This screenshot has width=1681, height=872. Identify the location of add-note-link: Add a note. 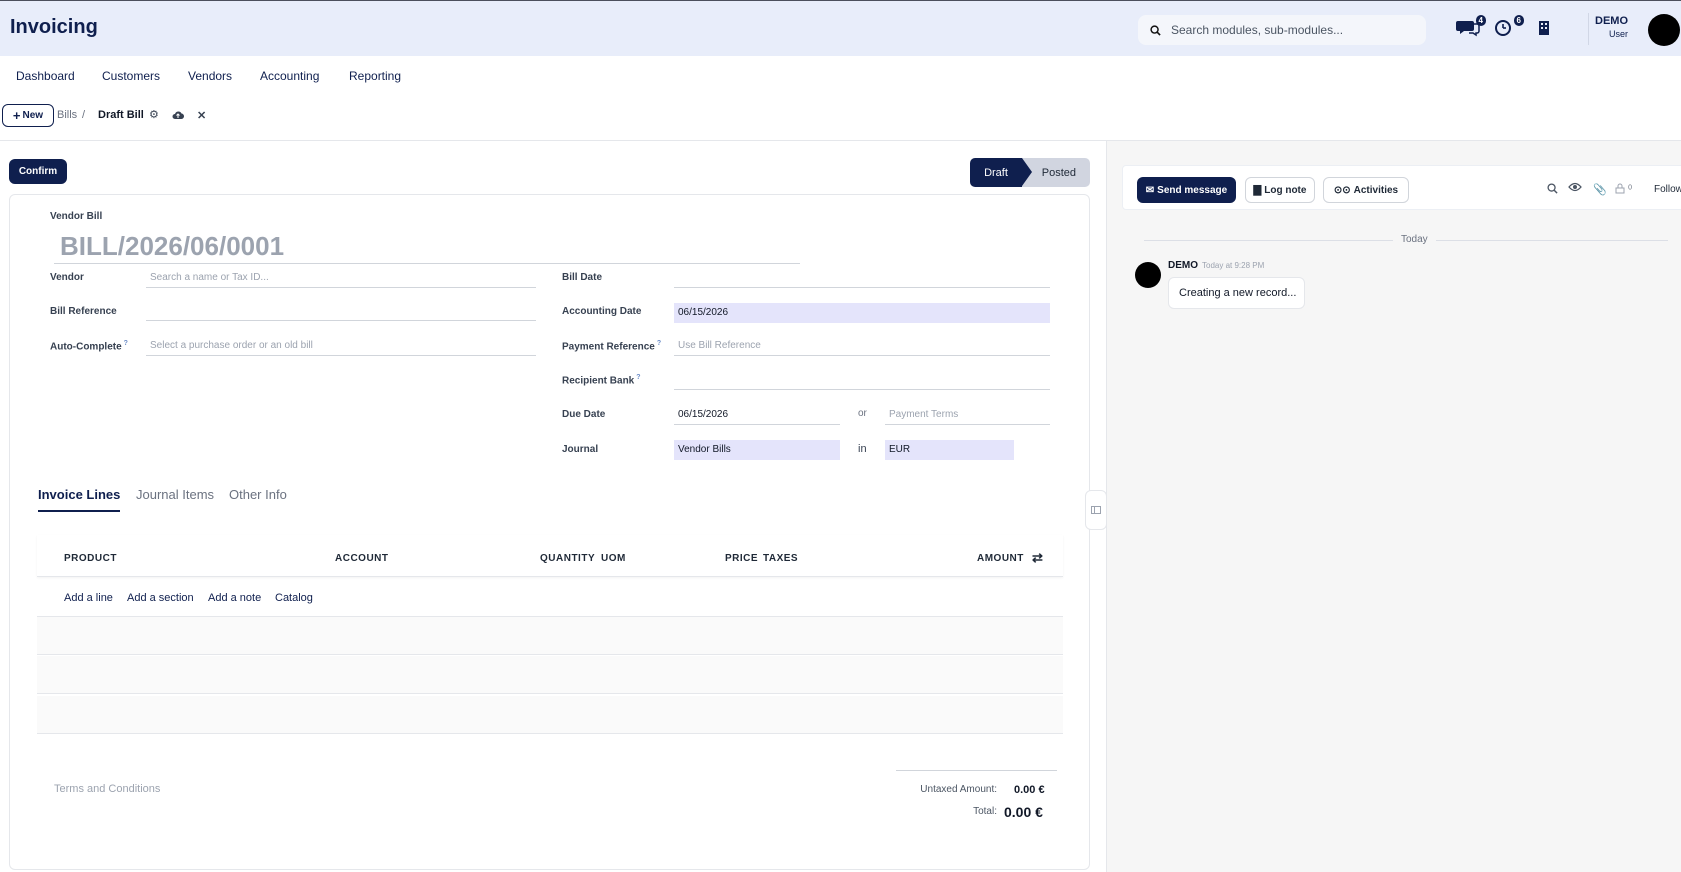
(234, 598).